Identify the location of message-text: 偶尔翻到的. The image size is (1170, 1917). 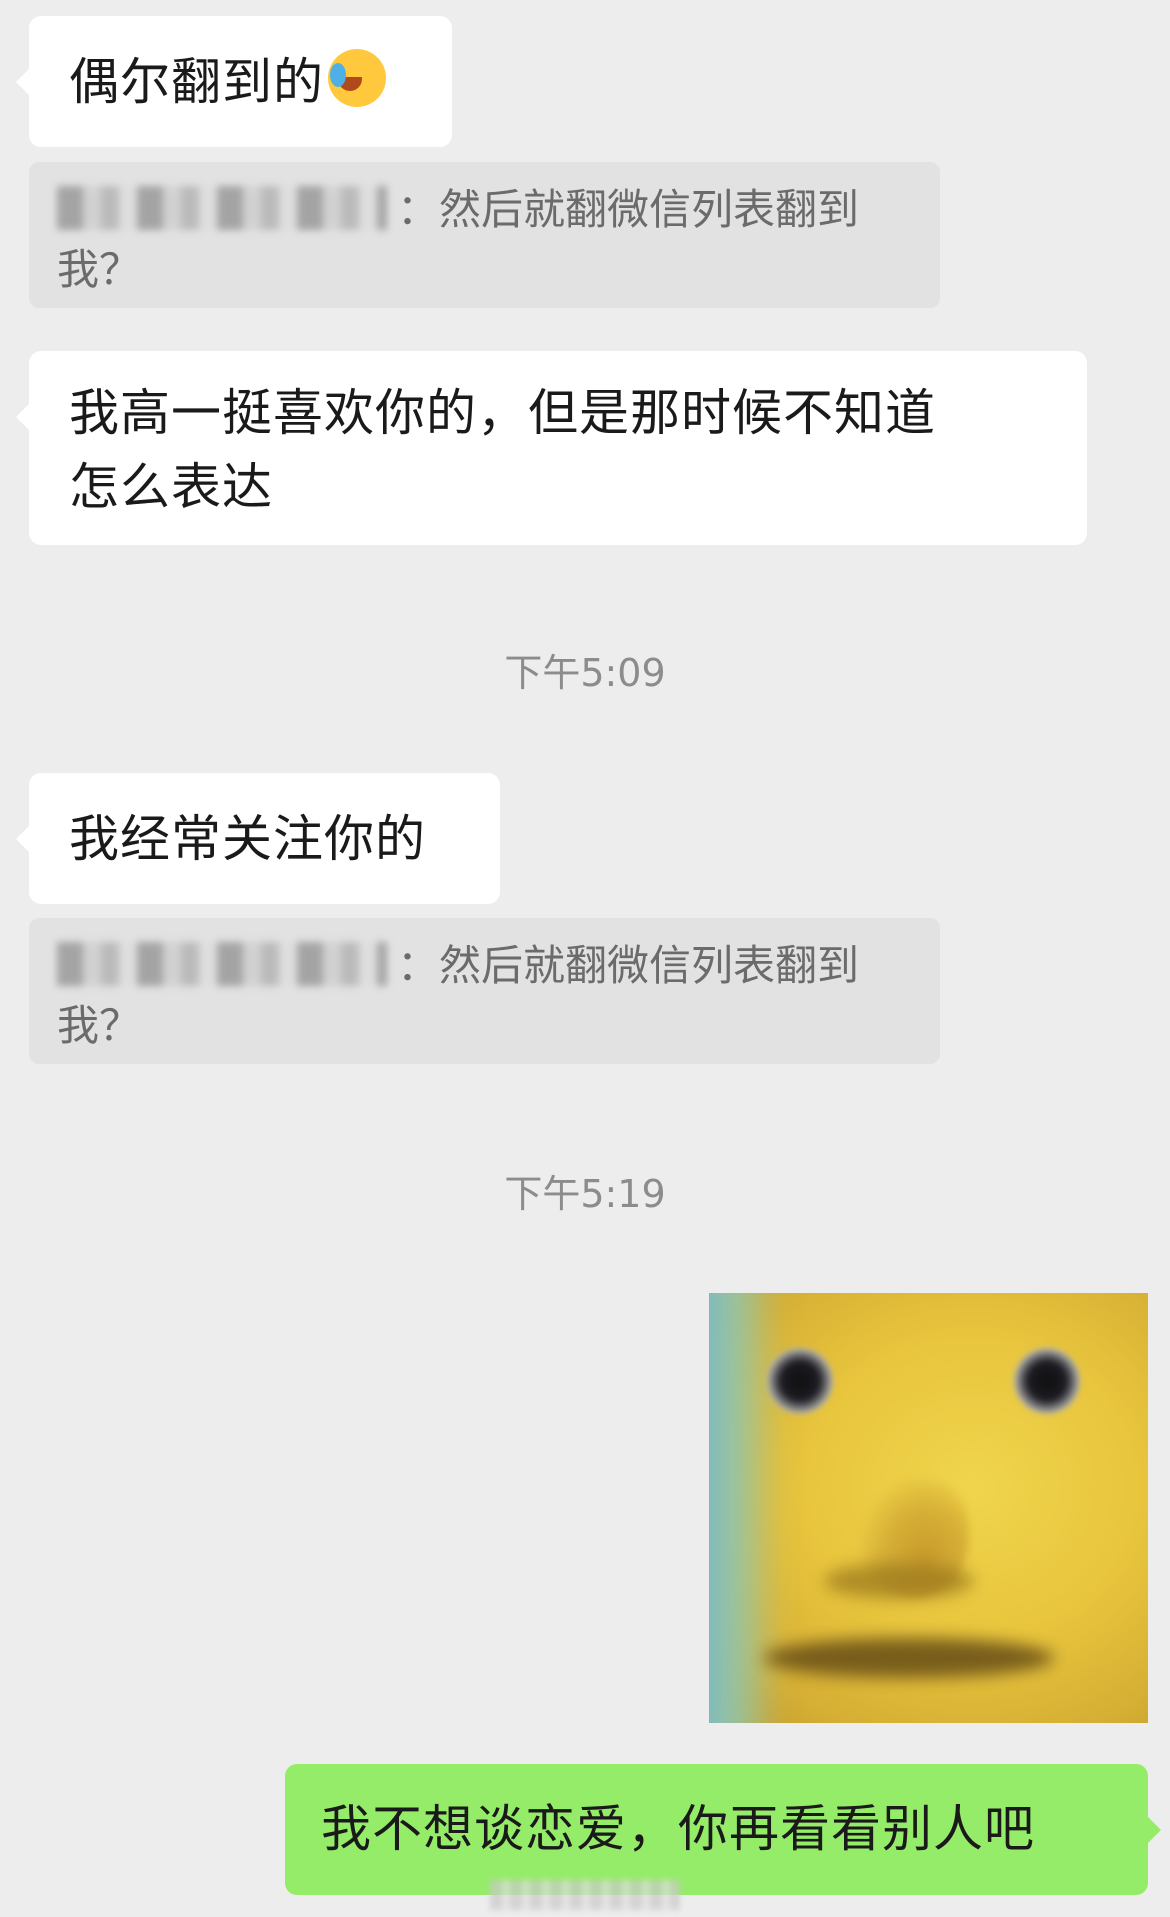
(196, 82).